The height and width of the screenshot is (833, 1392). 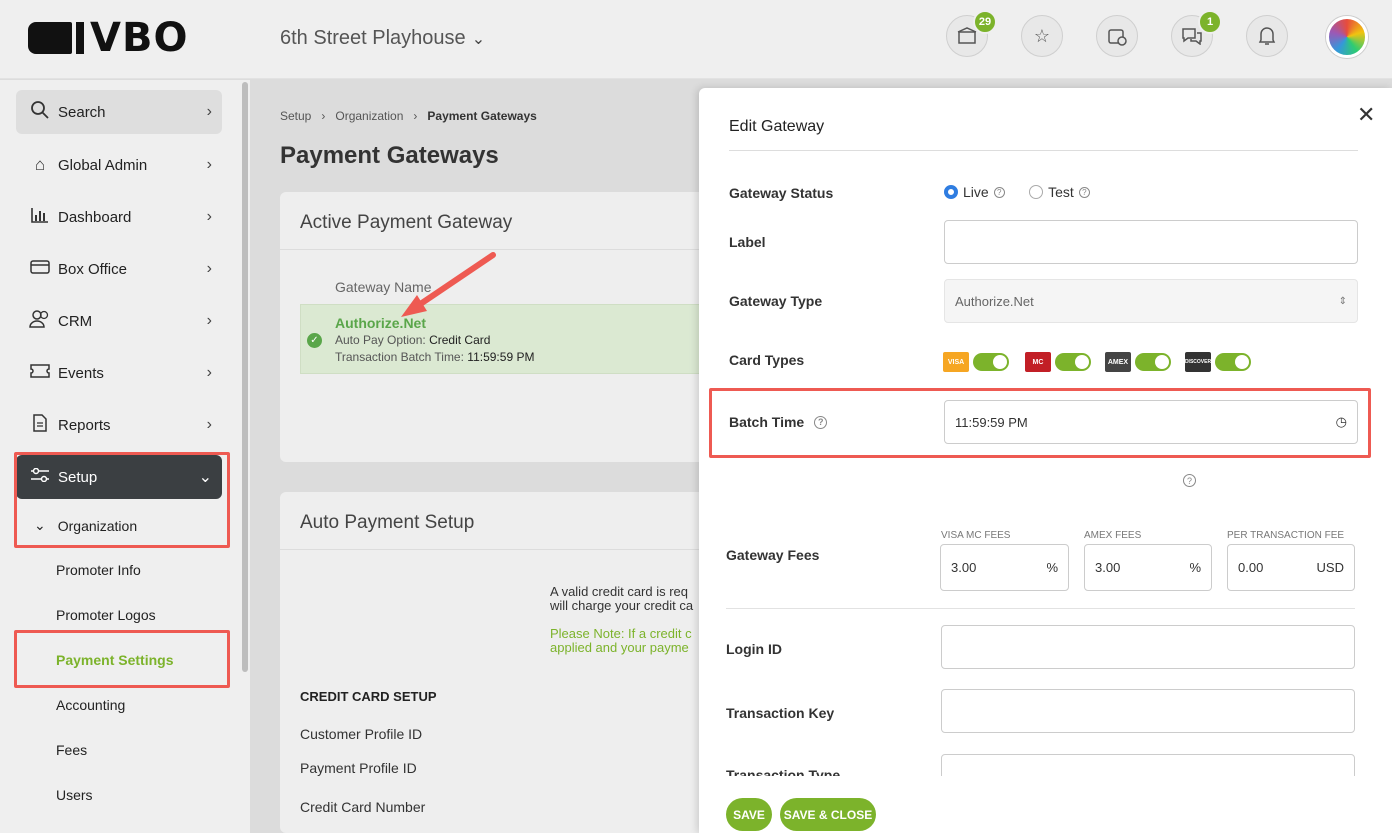 I want to click on sidebar-subitem-accounting: Accounting, so click(x=90, y=705).